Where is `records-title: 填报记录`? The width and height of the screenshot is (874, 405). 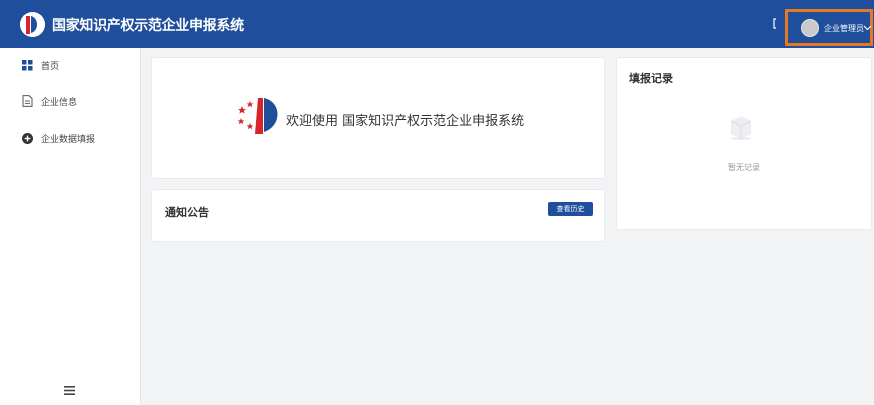
records-title: 填报记录 is located at coordinates (651, 78).